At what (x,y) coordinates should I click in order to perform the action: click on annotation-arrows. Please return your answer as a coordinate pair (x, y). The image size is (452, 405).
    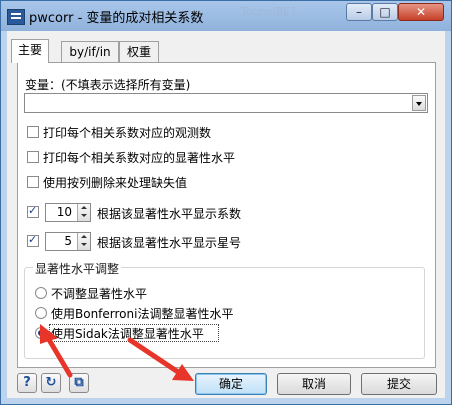
    Looking at the image, I should click on (117, 352).